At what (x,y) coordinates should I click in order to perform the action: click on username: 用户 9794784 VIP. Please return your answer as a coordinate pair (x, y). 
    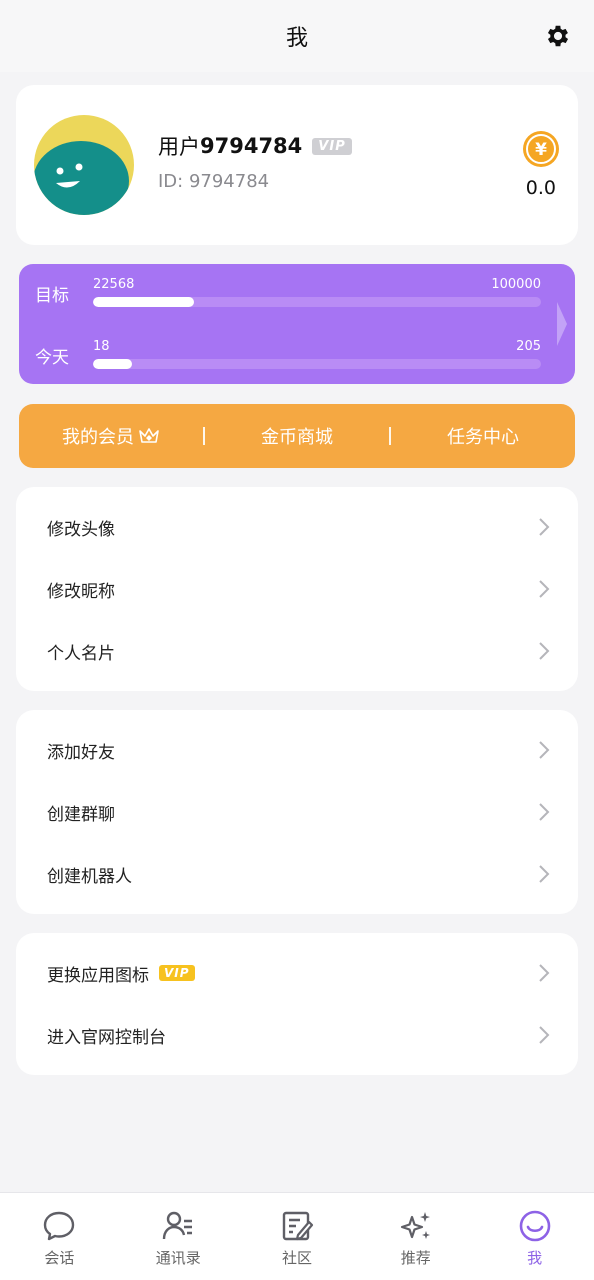
    Looking at the image, I should click on (255, 146).